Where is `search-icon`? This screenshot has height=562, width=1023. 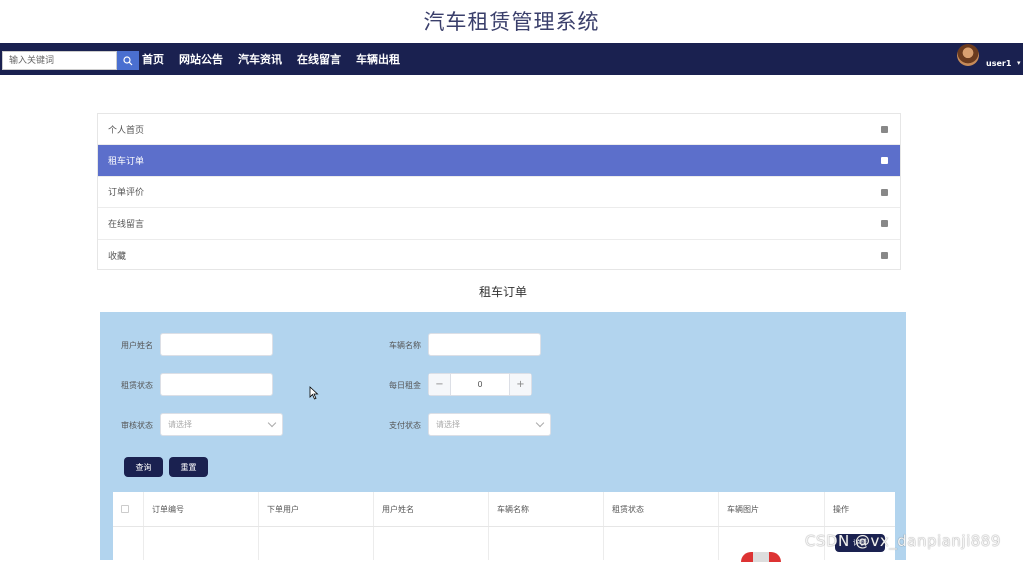
search-icon is located at coordinates (128, 60).